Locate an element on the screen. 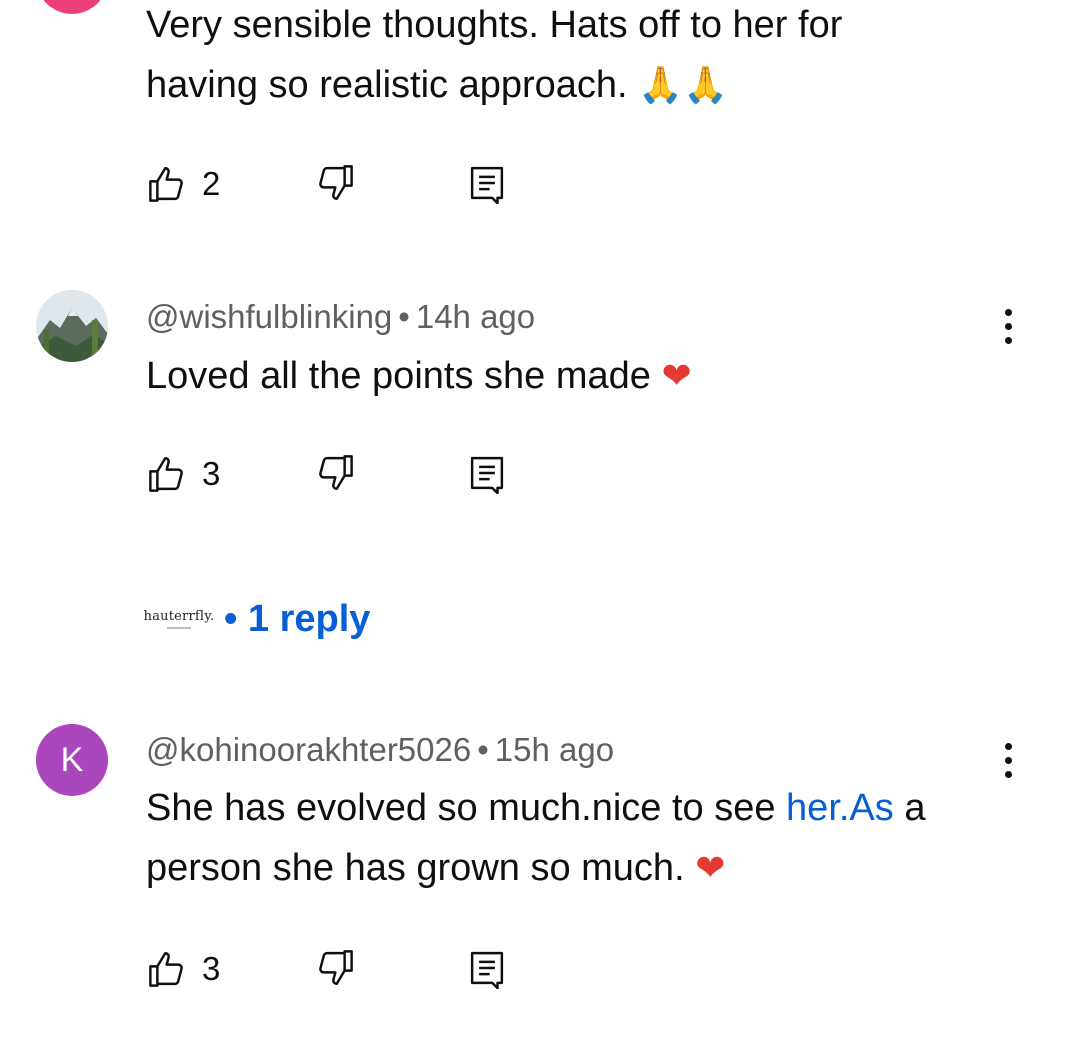 The image size is (1080, 1057). like-count: 2 is located at coordinates (211, 183).